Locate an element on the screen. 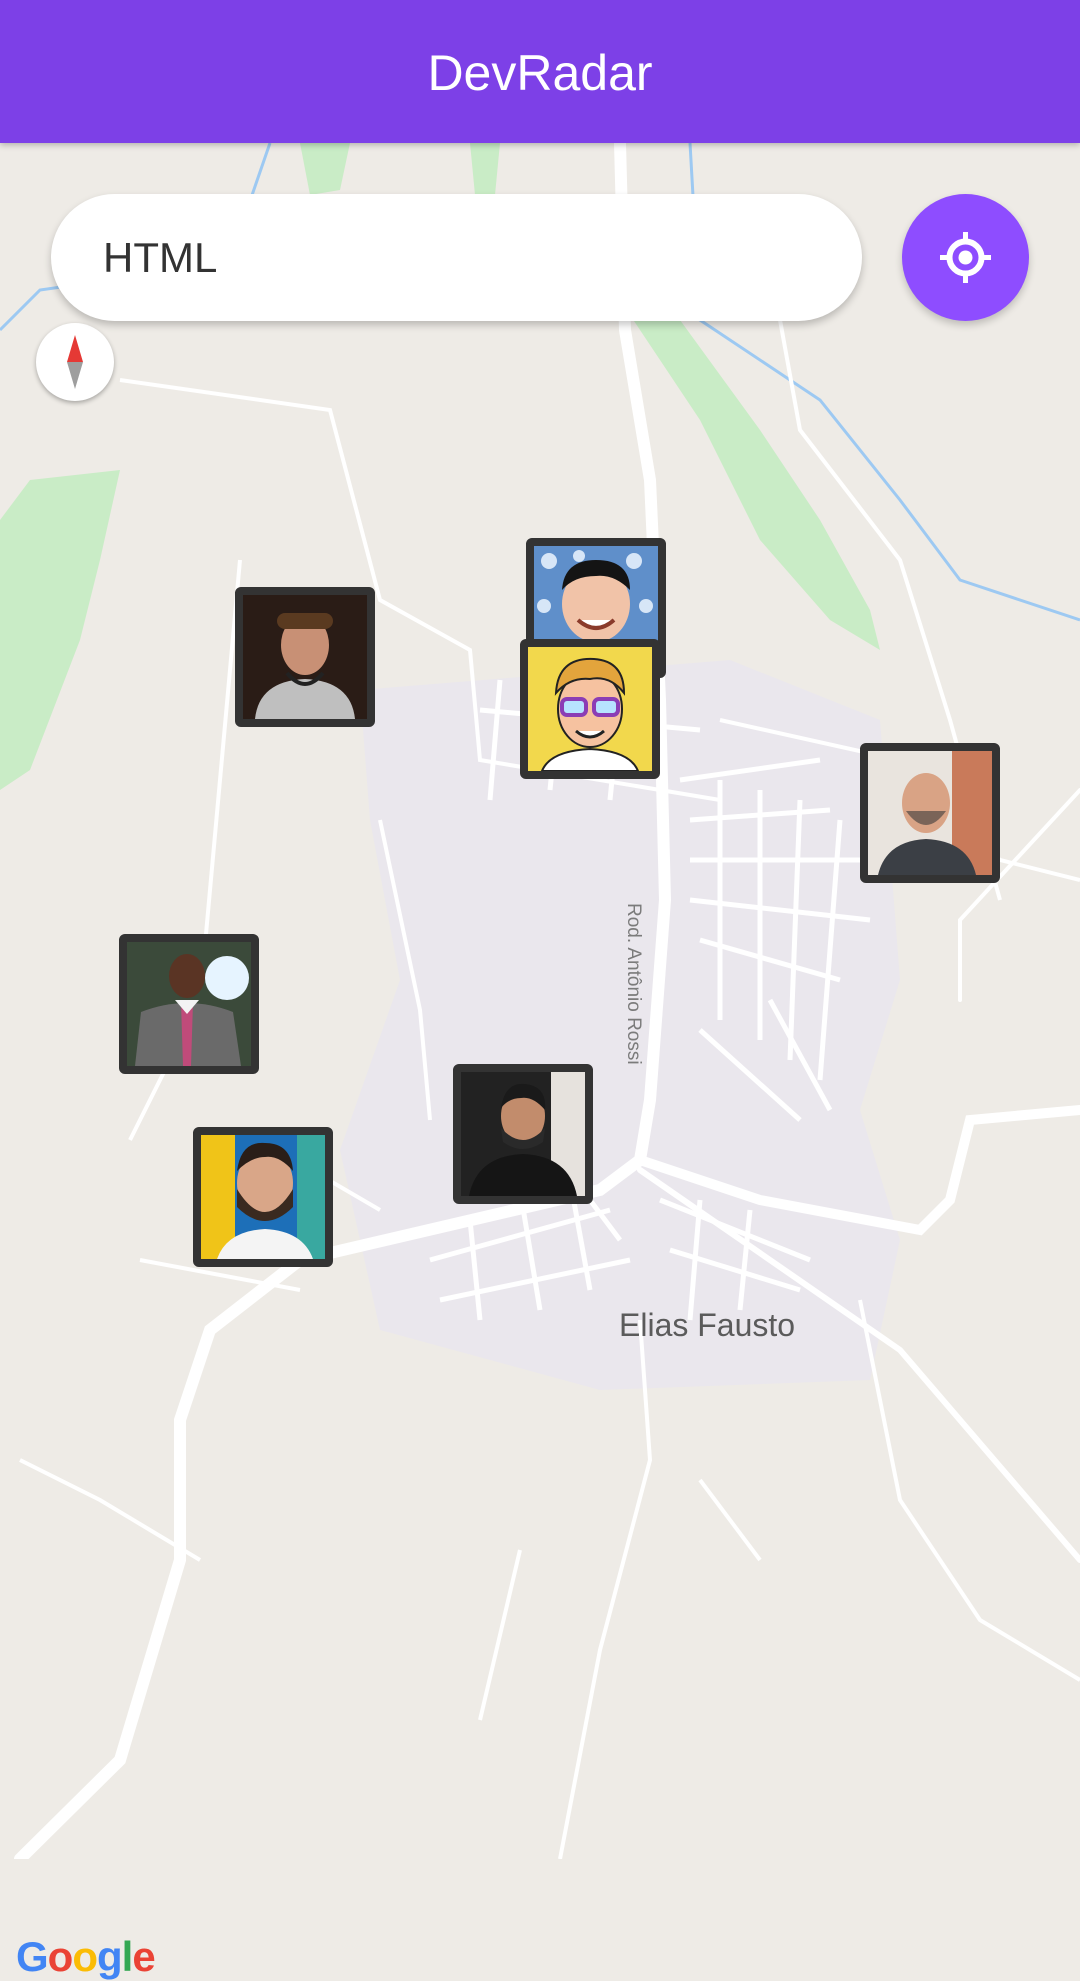 This screenshot has height=1981, width=1080. town-label: Elias Fausto is located at coordinates (707, 1325).